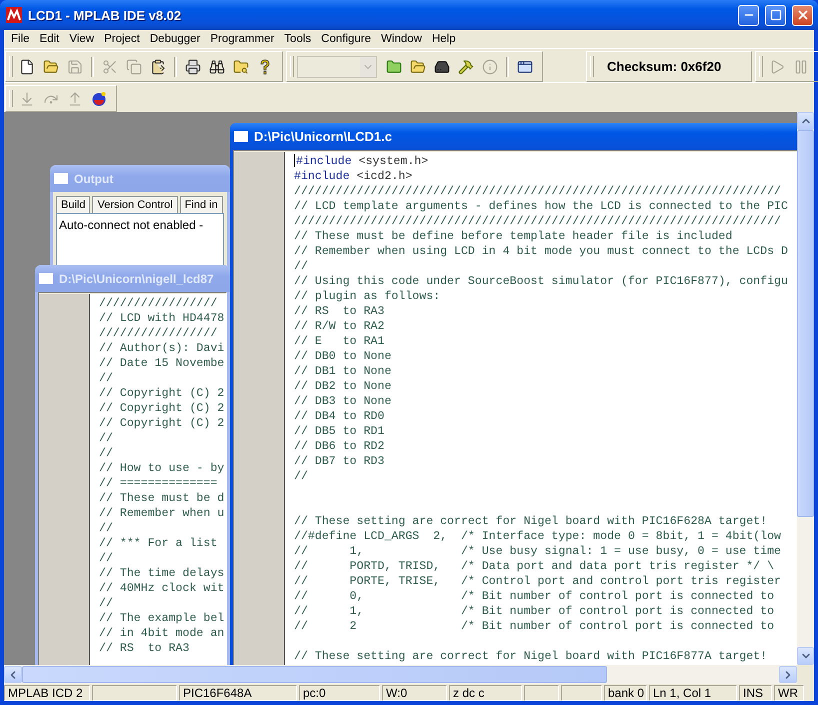  Describe the element at coordinates (99, 98) in the screenshot. I see `ball-icon` at that location.